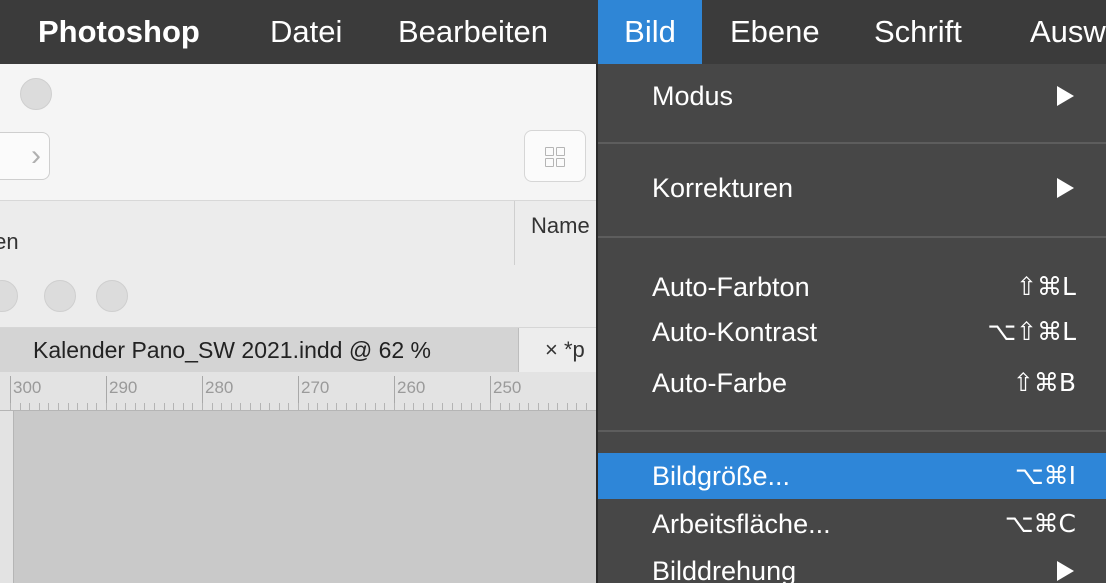 The height and width of the screenshot is (583, 1106). I want to click on menu-item-auto-farbton: Auto-Farbton ⇧⌘L, so click(852, 287).